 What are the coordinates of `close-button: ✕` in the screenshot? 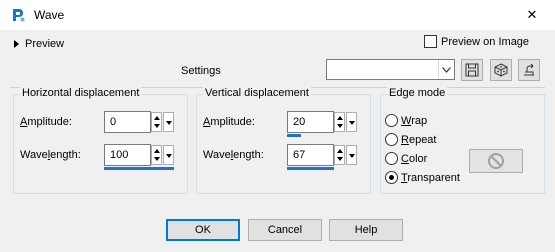 It's located at (532, 15).